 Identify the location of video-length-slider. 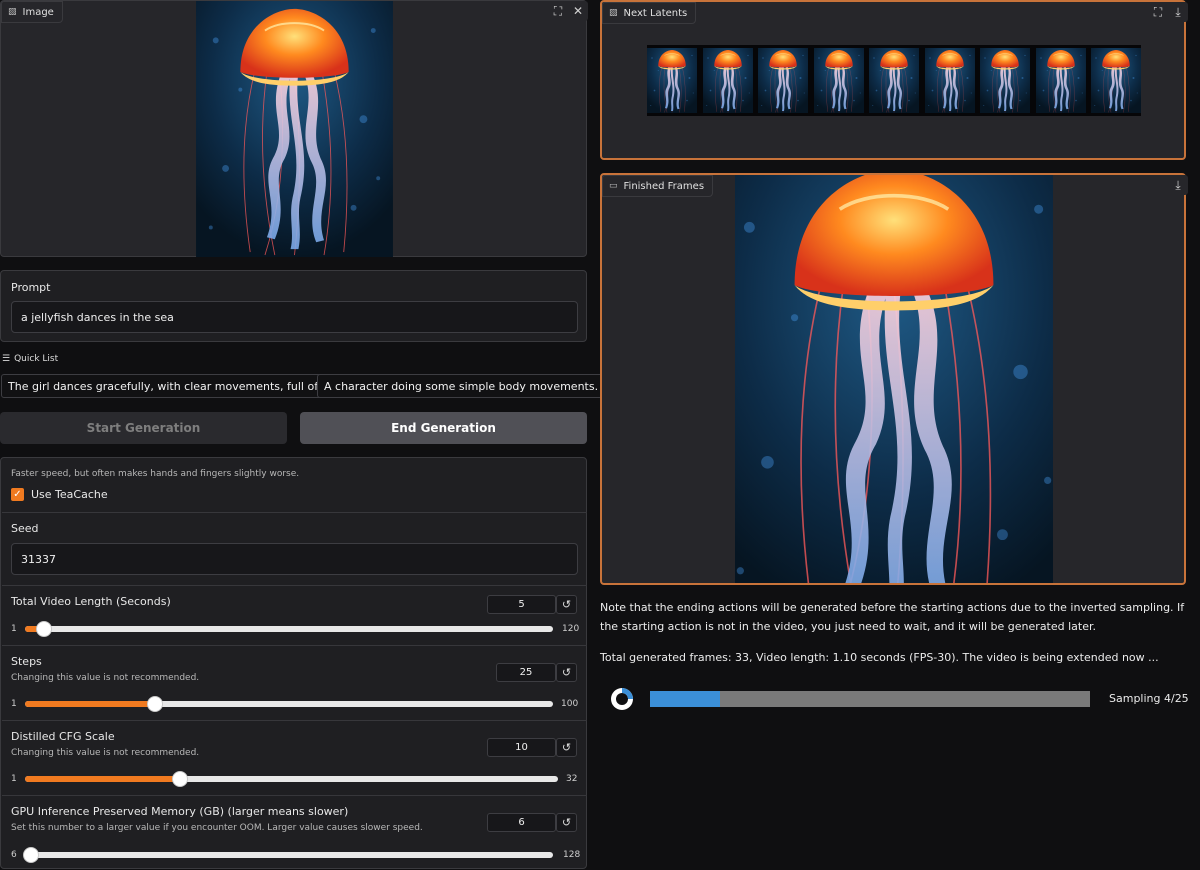
(289, 629).